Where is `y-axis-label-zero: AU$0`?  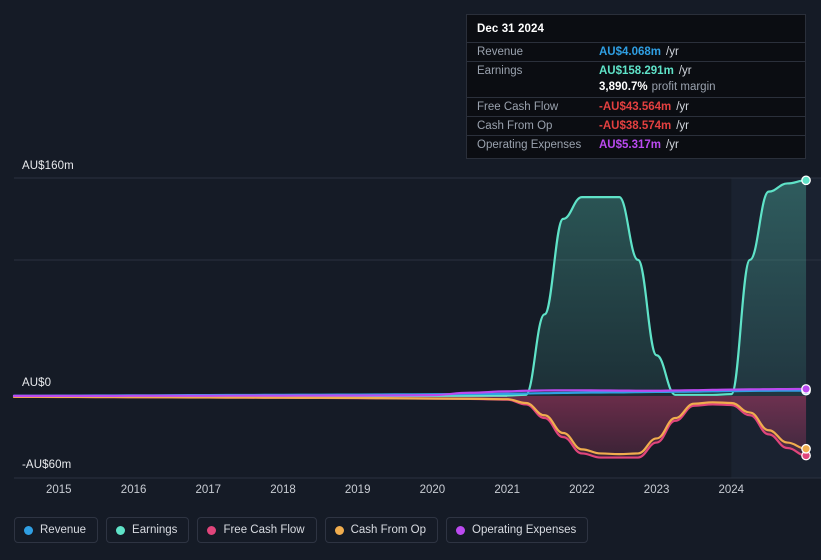
y-axis-label-zero: AU$0 is located at coordinates (37, 383).